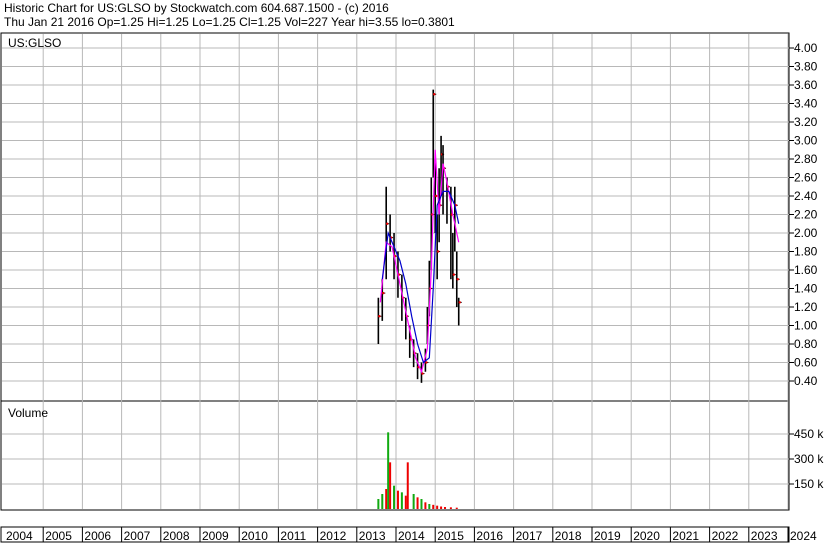  I want to click on price-tick-label: 3.60, so click(806, 85).